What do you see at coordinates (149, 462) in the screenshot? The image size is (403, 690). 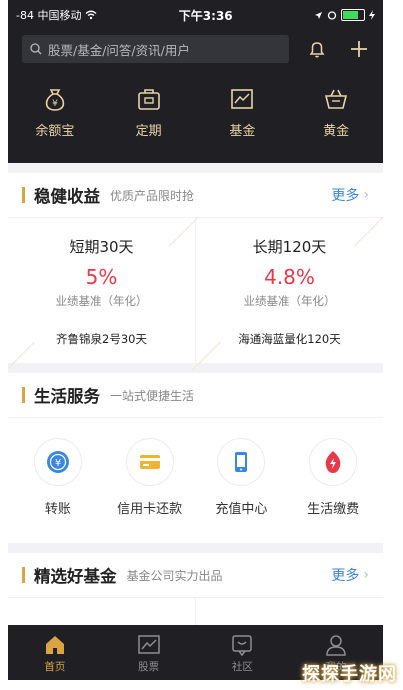 I see `credit-card-icon` at bounding box center [149, 462].